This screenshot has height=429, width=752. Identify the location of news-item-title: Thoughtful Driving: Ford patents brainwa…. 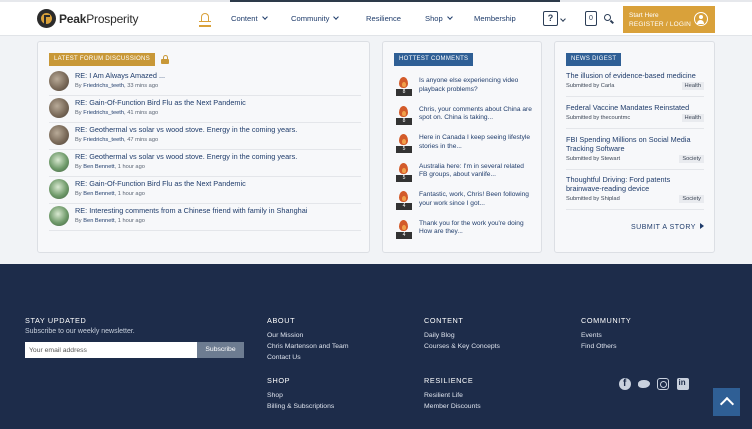
(635, 184).